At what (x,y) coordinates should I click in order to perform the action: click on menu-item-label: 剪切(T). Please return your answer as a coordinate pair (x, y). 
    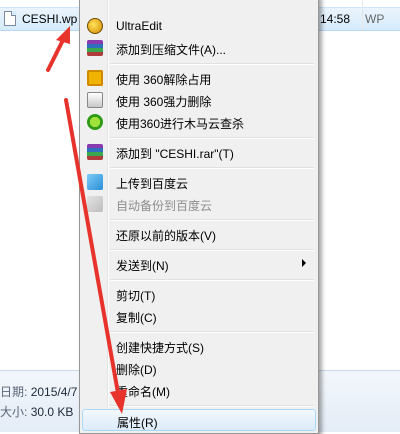
    Looking at the image, I should click on (136, 296).